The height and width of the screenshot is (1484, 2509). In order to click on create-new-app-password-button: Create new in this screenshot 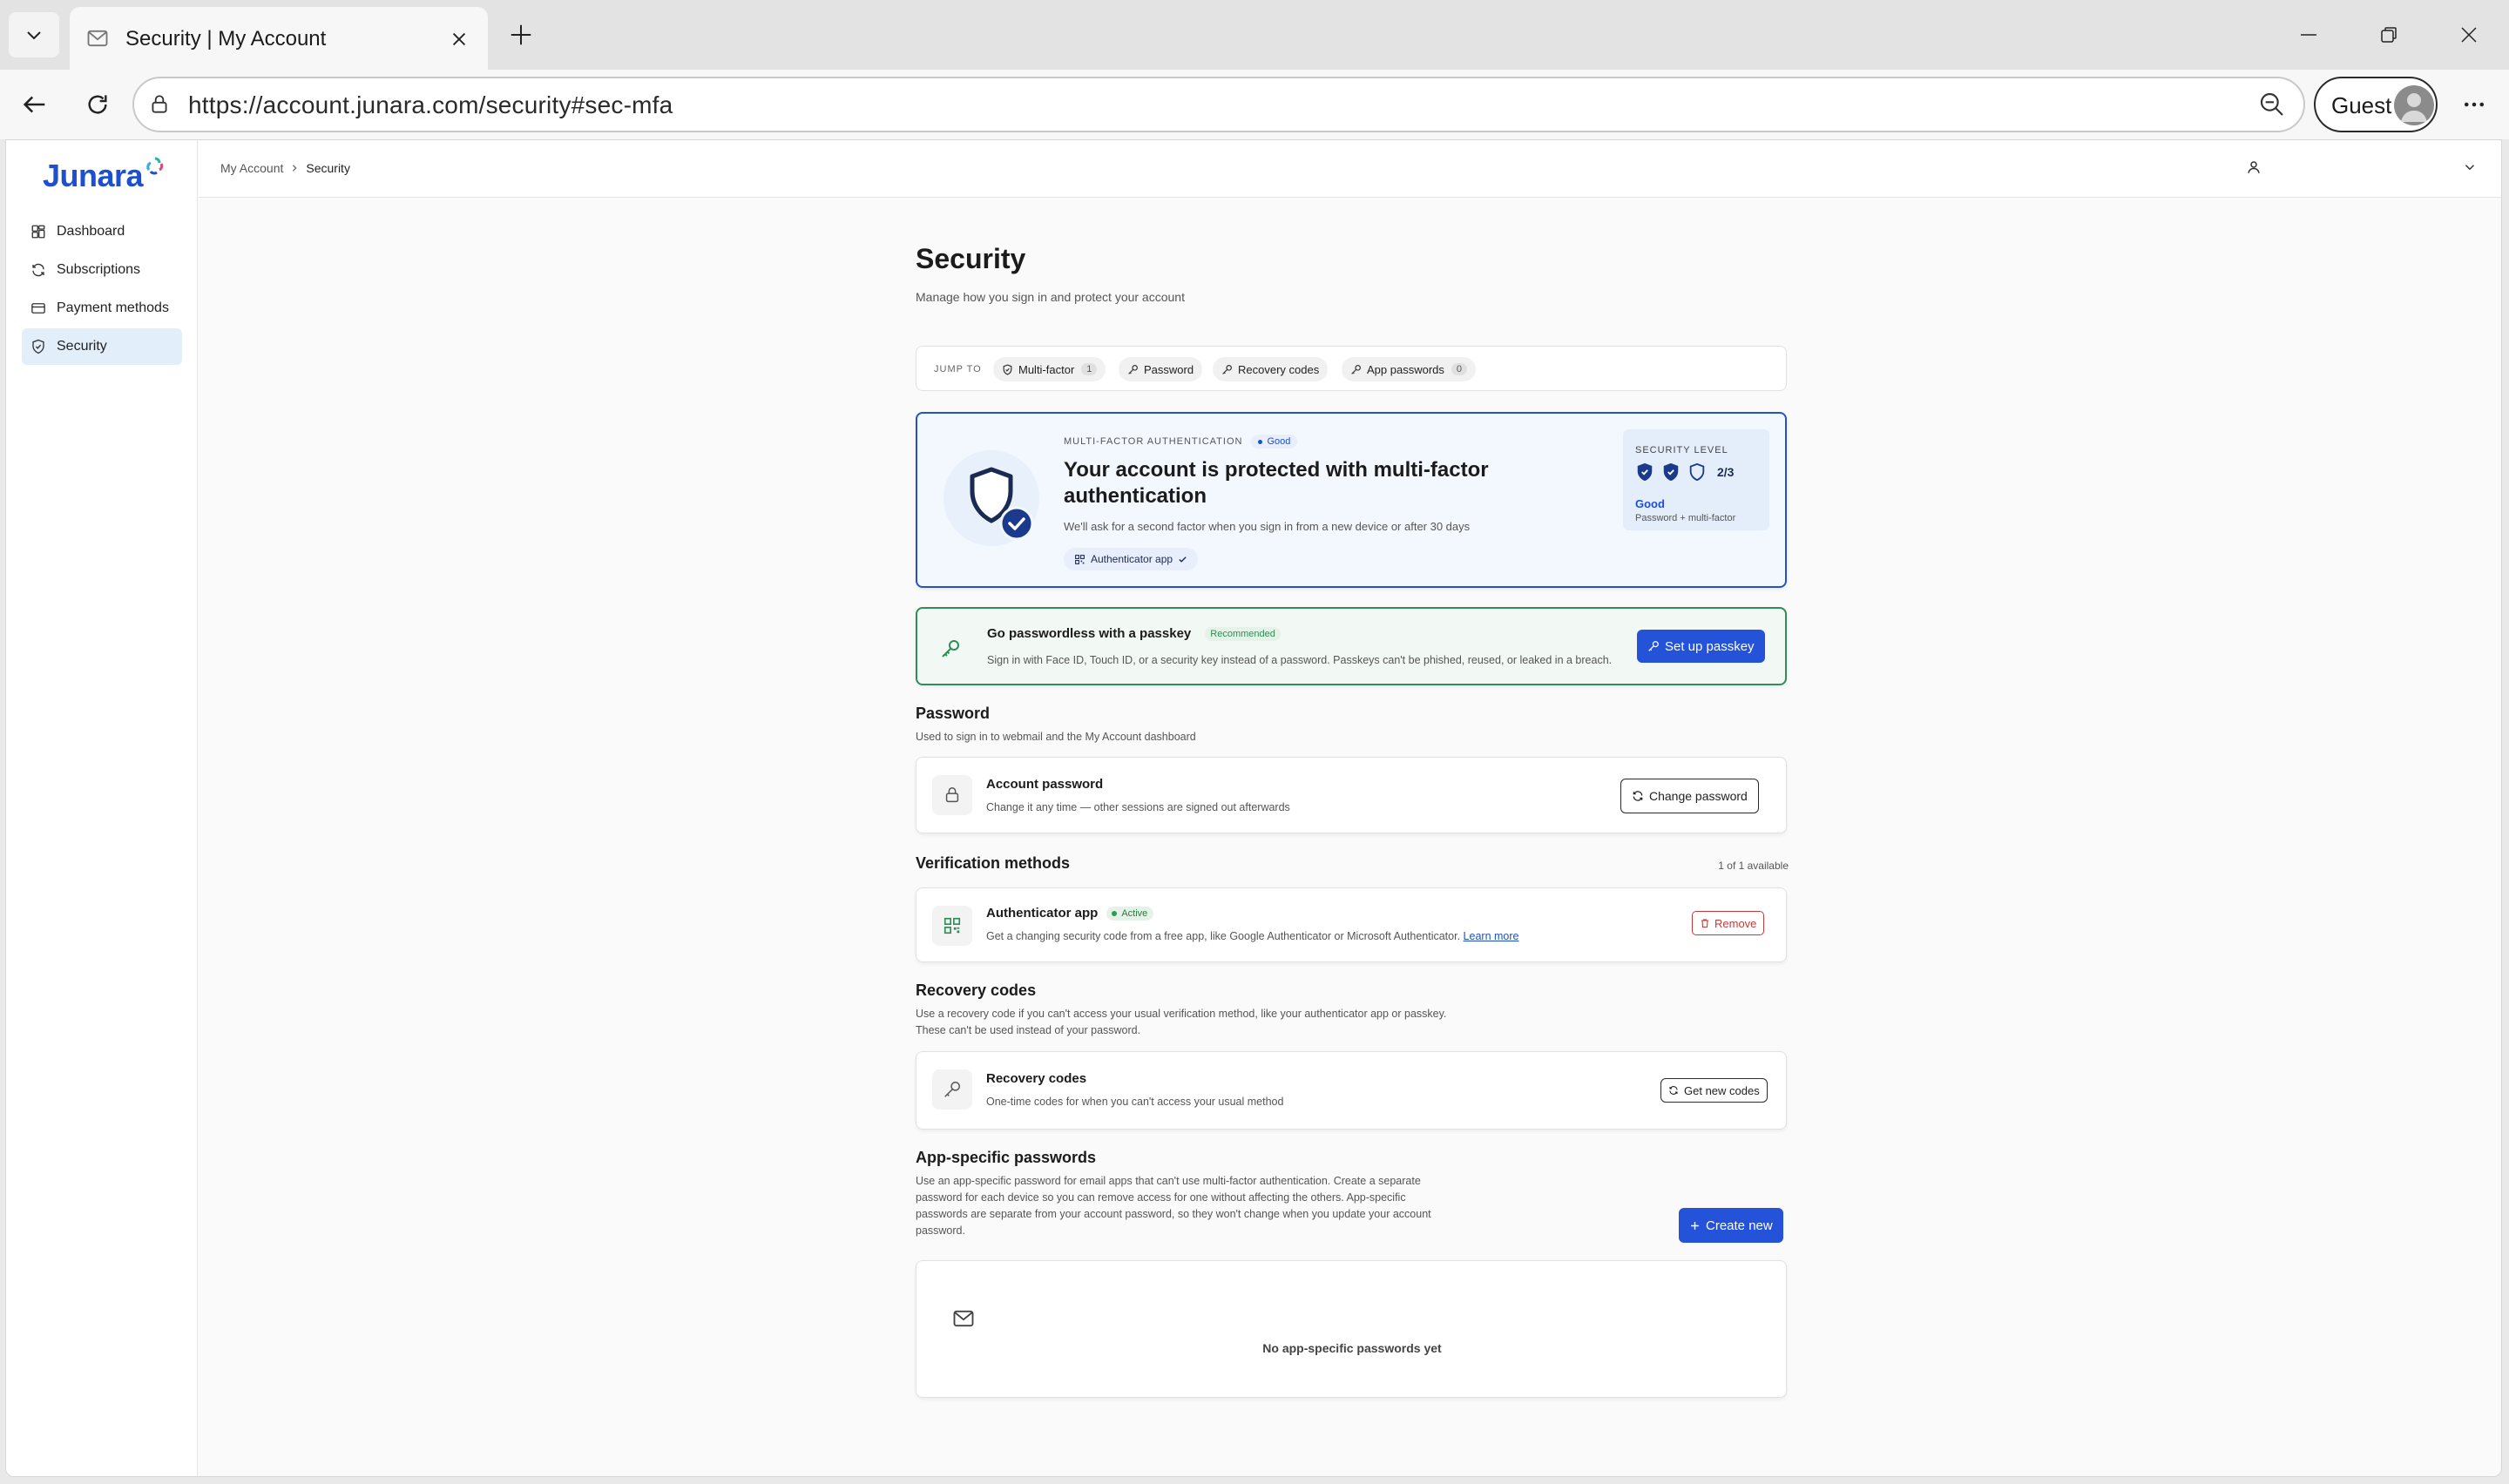, I will do `click(1731, 1225)`.